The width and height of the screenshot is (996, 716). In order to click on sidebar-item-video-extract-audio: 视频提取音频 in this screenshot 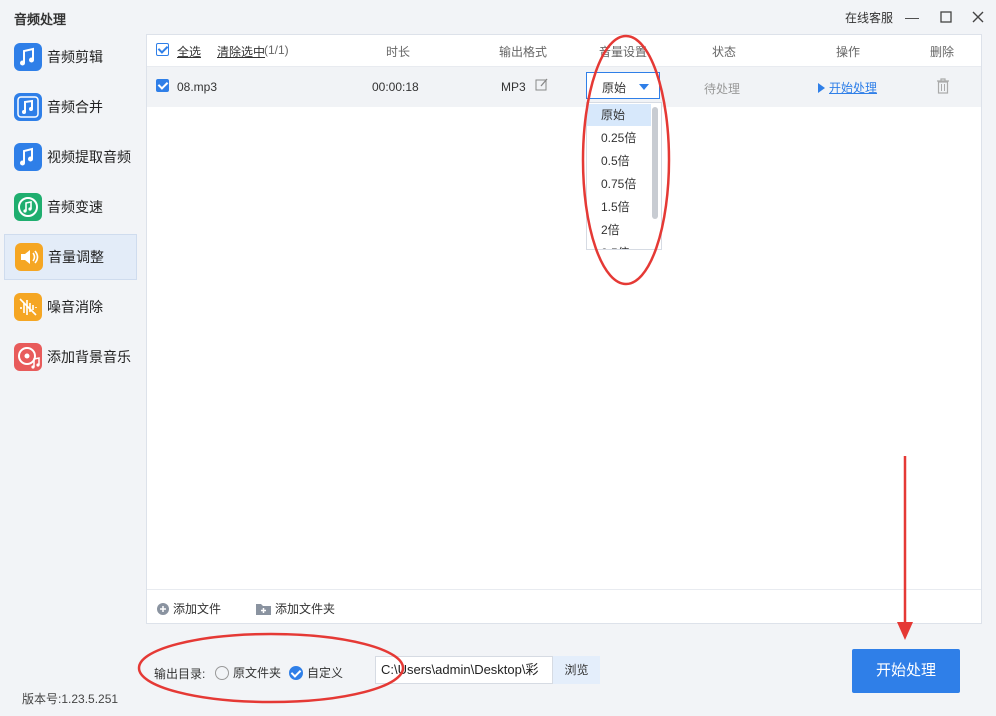, I will do `click(70, 157)`.